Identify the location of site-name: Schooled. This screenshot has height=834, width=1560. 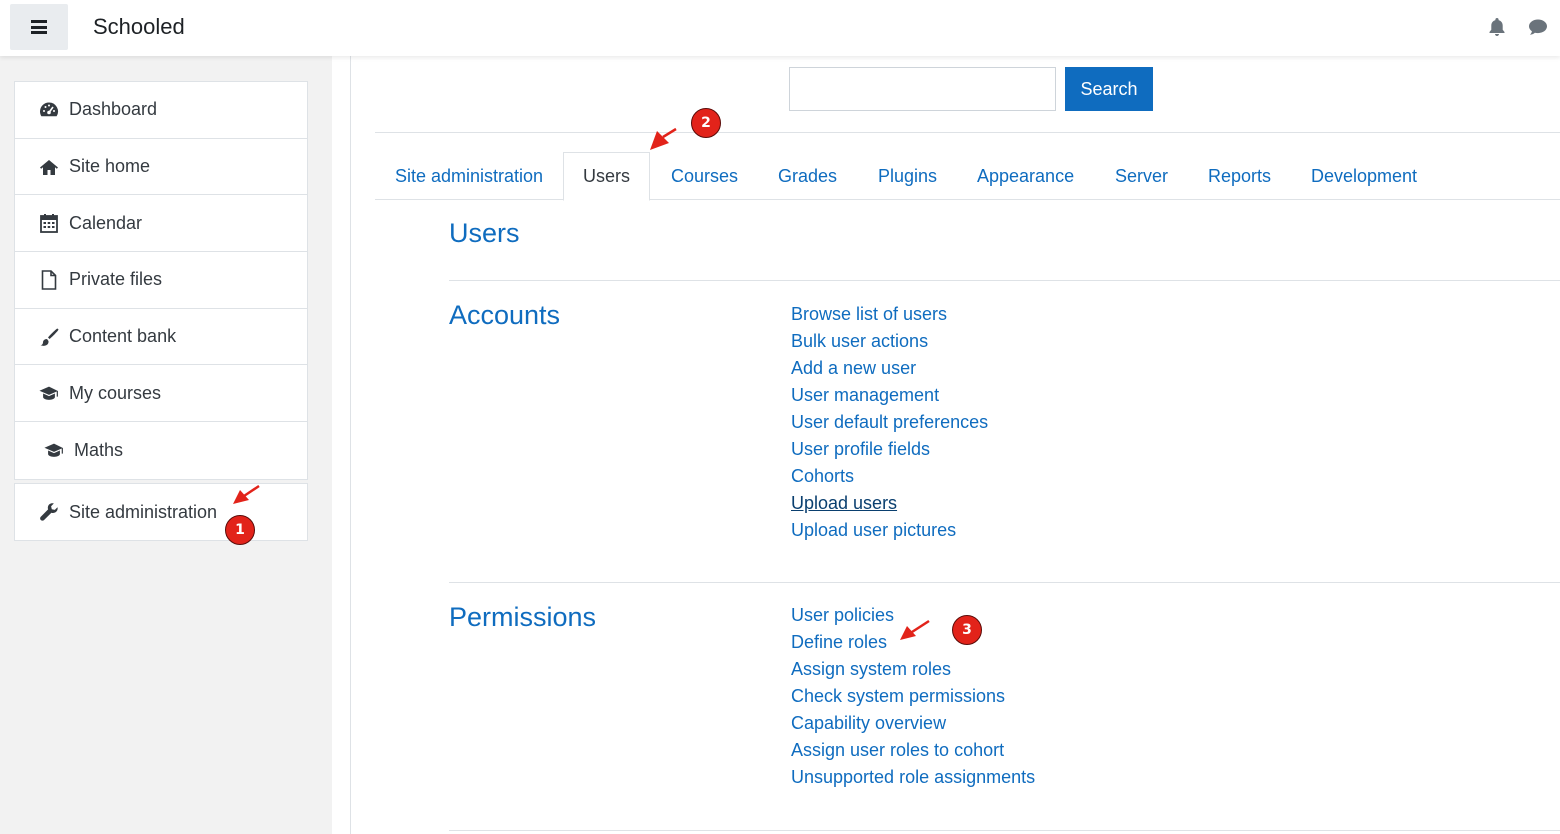
(139, 27).